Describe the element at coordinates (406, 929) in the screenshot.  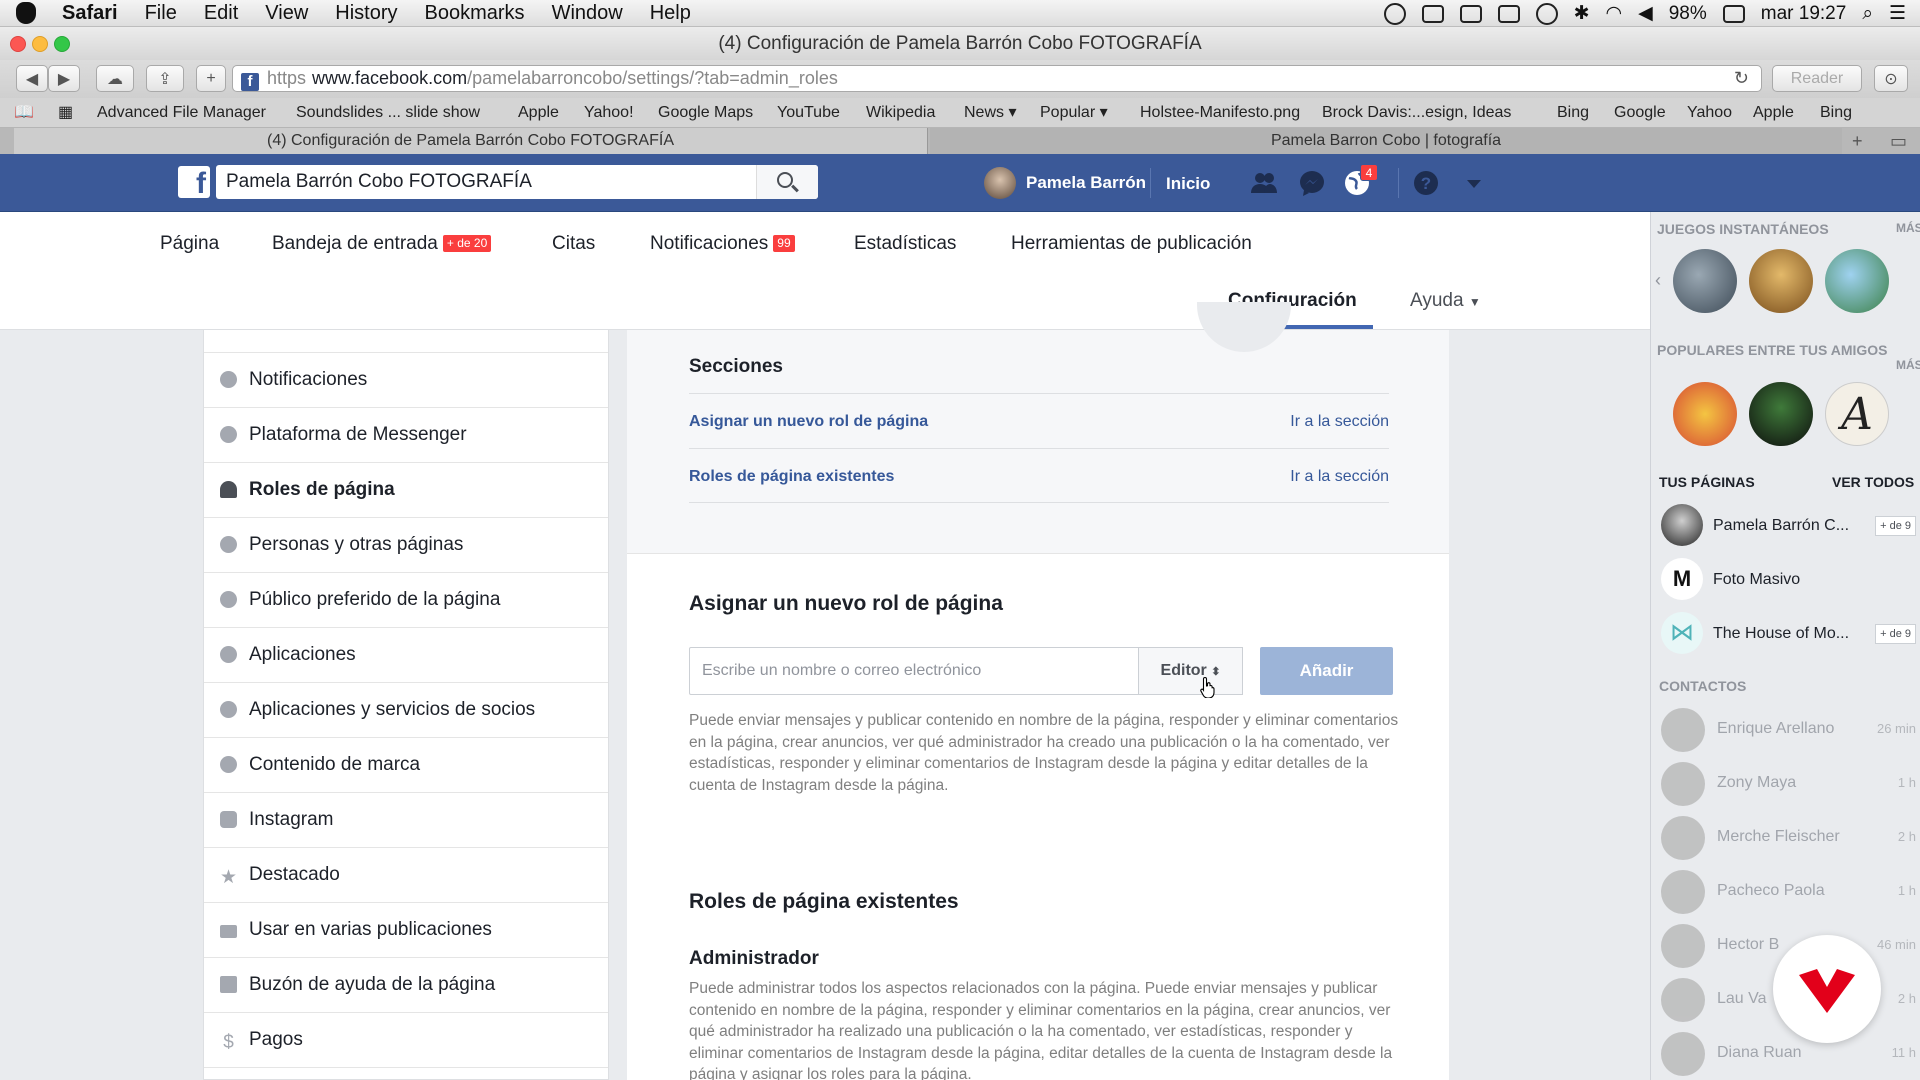
I see `sidebar-item-crossposting: Usar en varias publicaciones` at that location.